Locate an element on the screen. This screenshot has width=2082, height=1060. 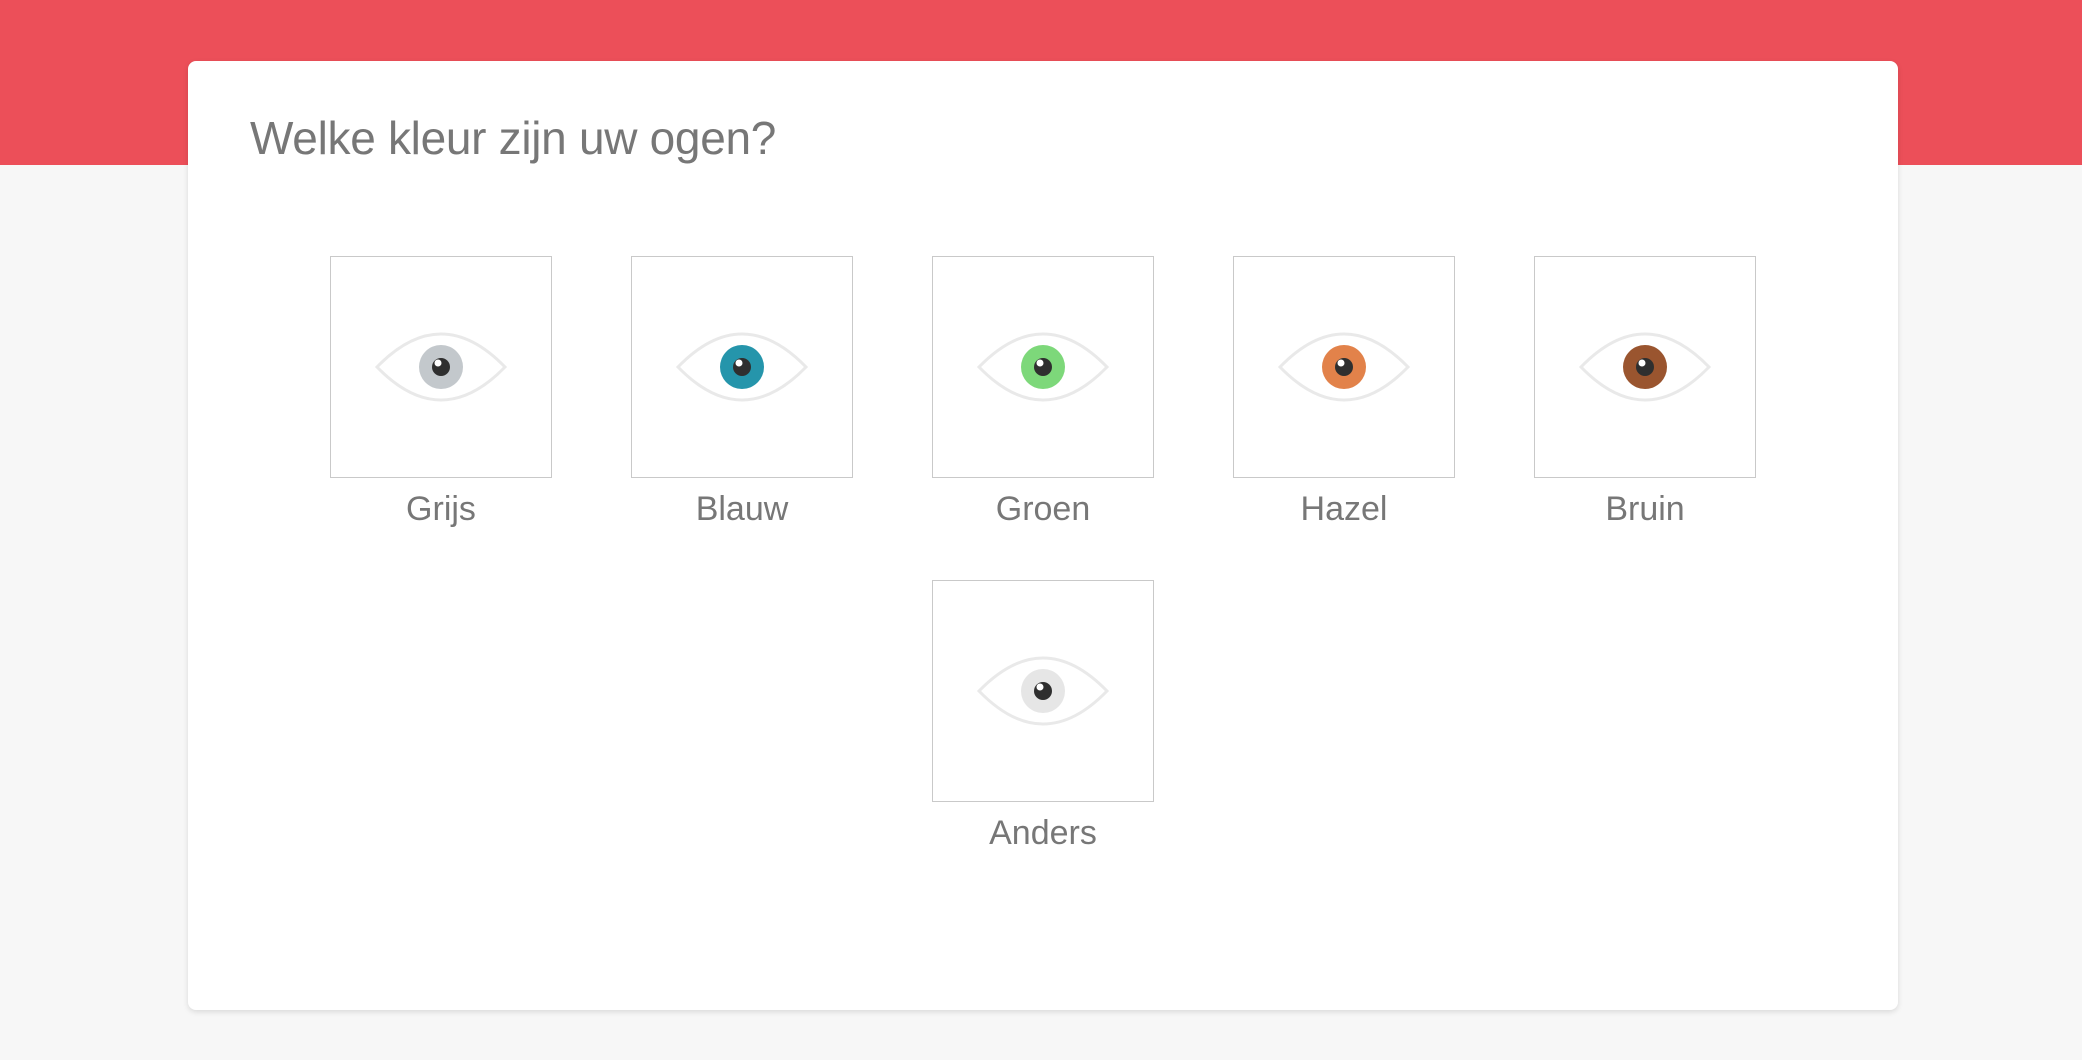
question-title: Welke kleur zijn uw ogen? is located at coordinates (513, 138).